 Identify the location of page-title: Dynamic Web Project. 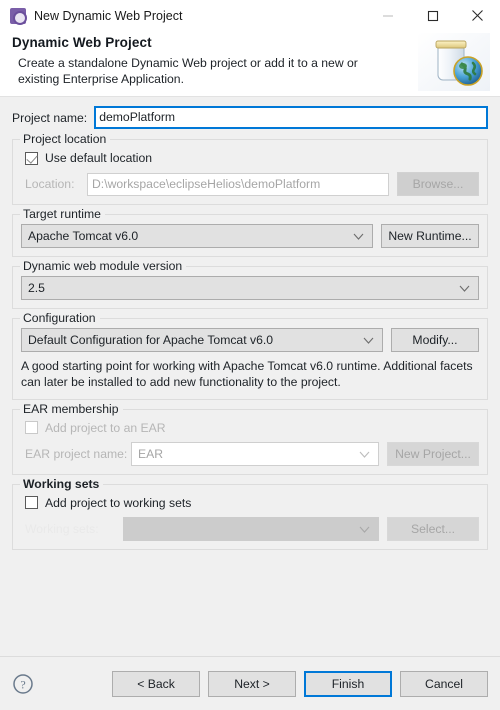
(82, 42).